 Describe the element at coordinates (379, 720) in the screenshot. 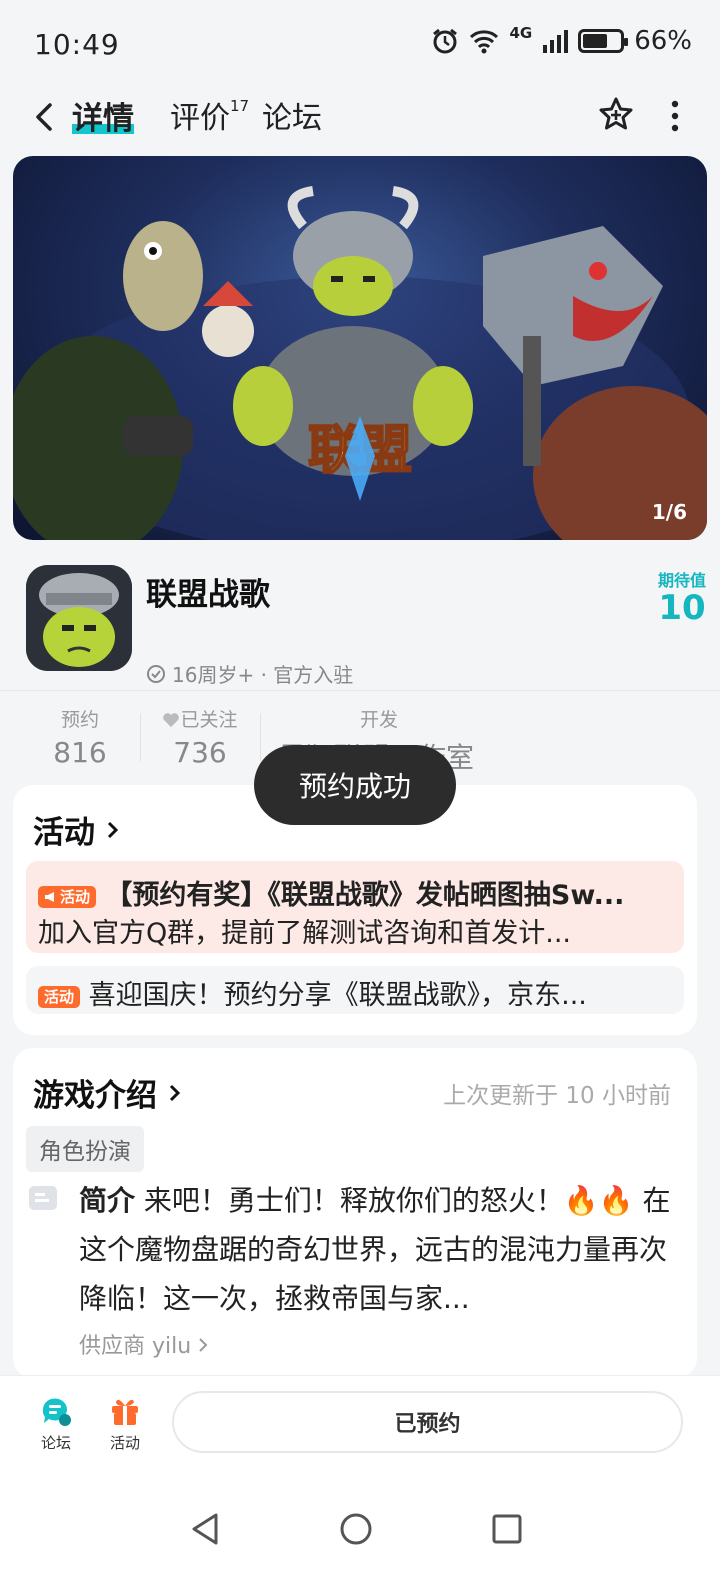

I see `stat-developer-label: 开发` at that location.